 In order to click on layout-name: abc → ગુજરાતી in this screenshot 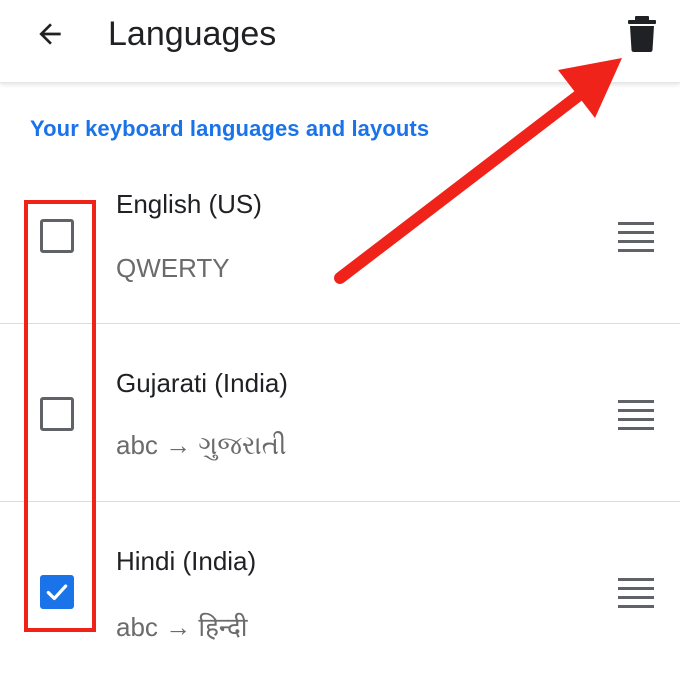, I will do `click(201, 445)`.